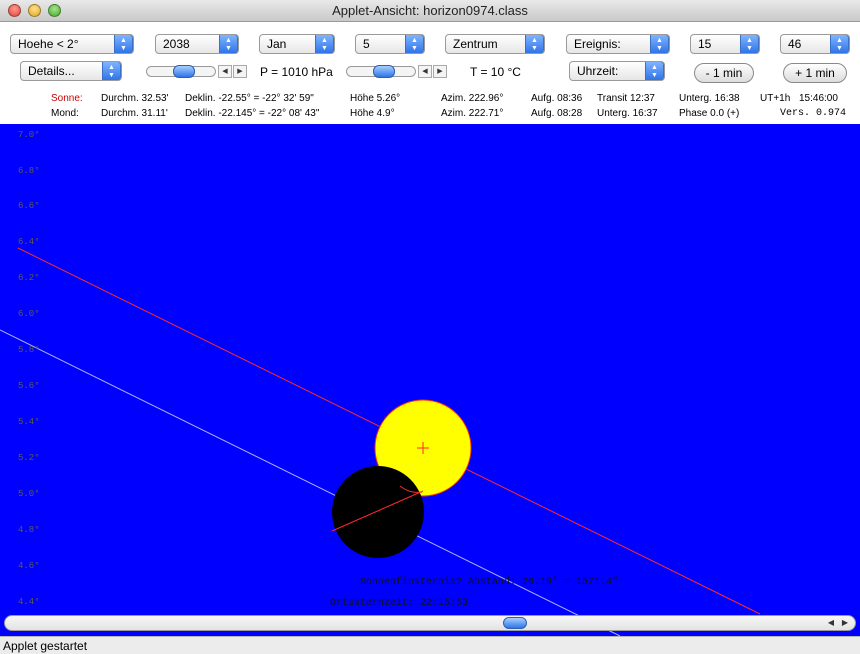  Describe the element at coordinates (29, 422) in the screenshot. I see `y-axis-label: 5.4°` at that location.